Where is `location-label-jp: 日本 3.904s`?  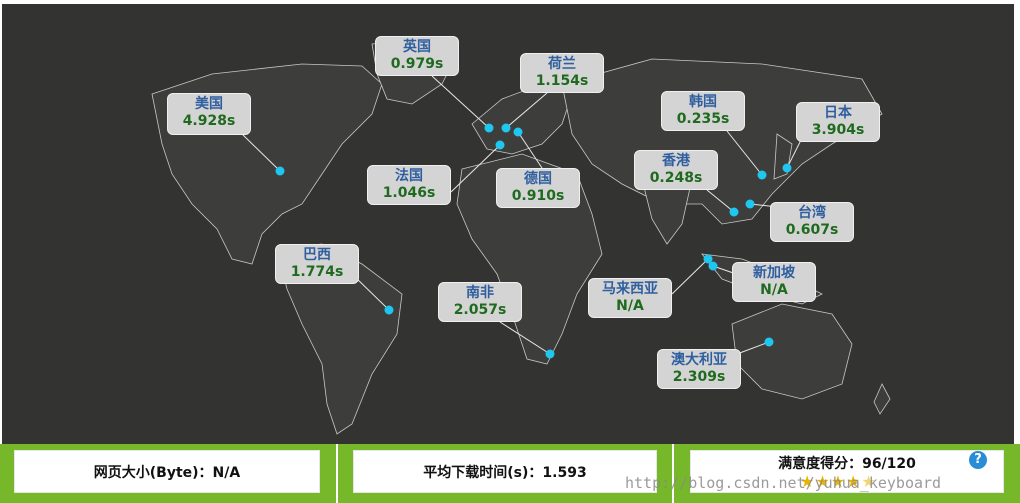
location-label-jp: 日本 3.904s is located at coordinates (838, 122).